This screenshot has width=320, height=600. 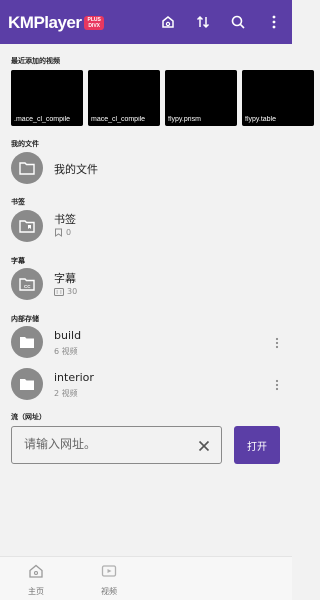 I want to click on sort-icon, so click(x=203, y=22).